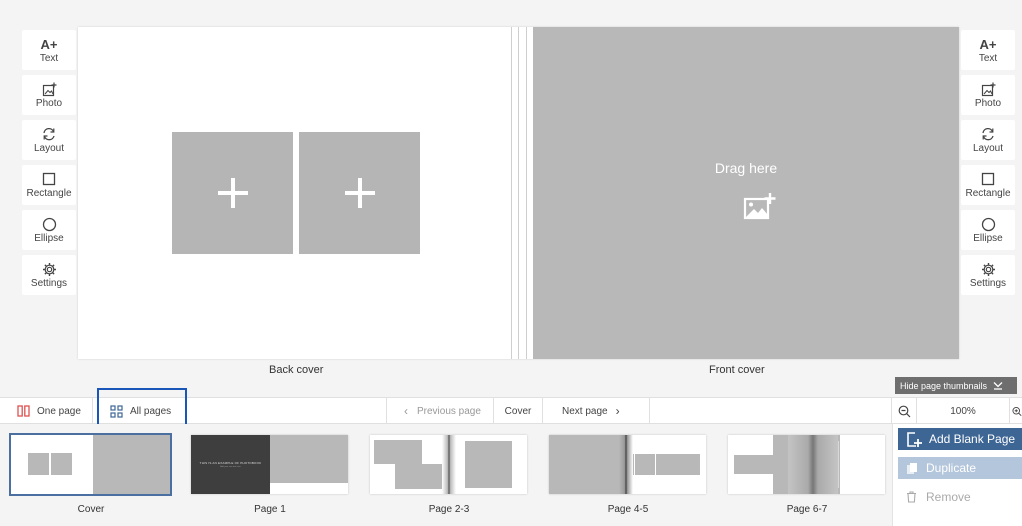 The image size is (1022, 526). What do you see at coordinates (230, 463) in the screenshot?
I see `page-1-title-text: THIS IS AN EXAMPLE OF PHOTOBOOK` at bounding box center [230, 463].